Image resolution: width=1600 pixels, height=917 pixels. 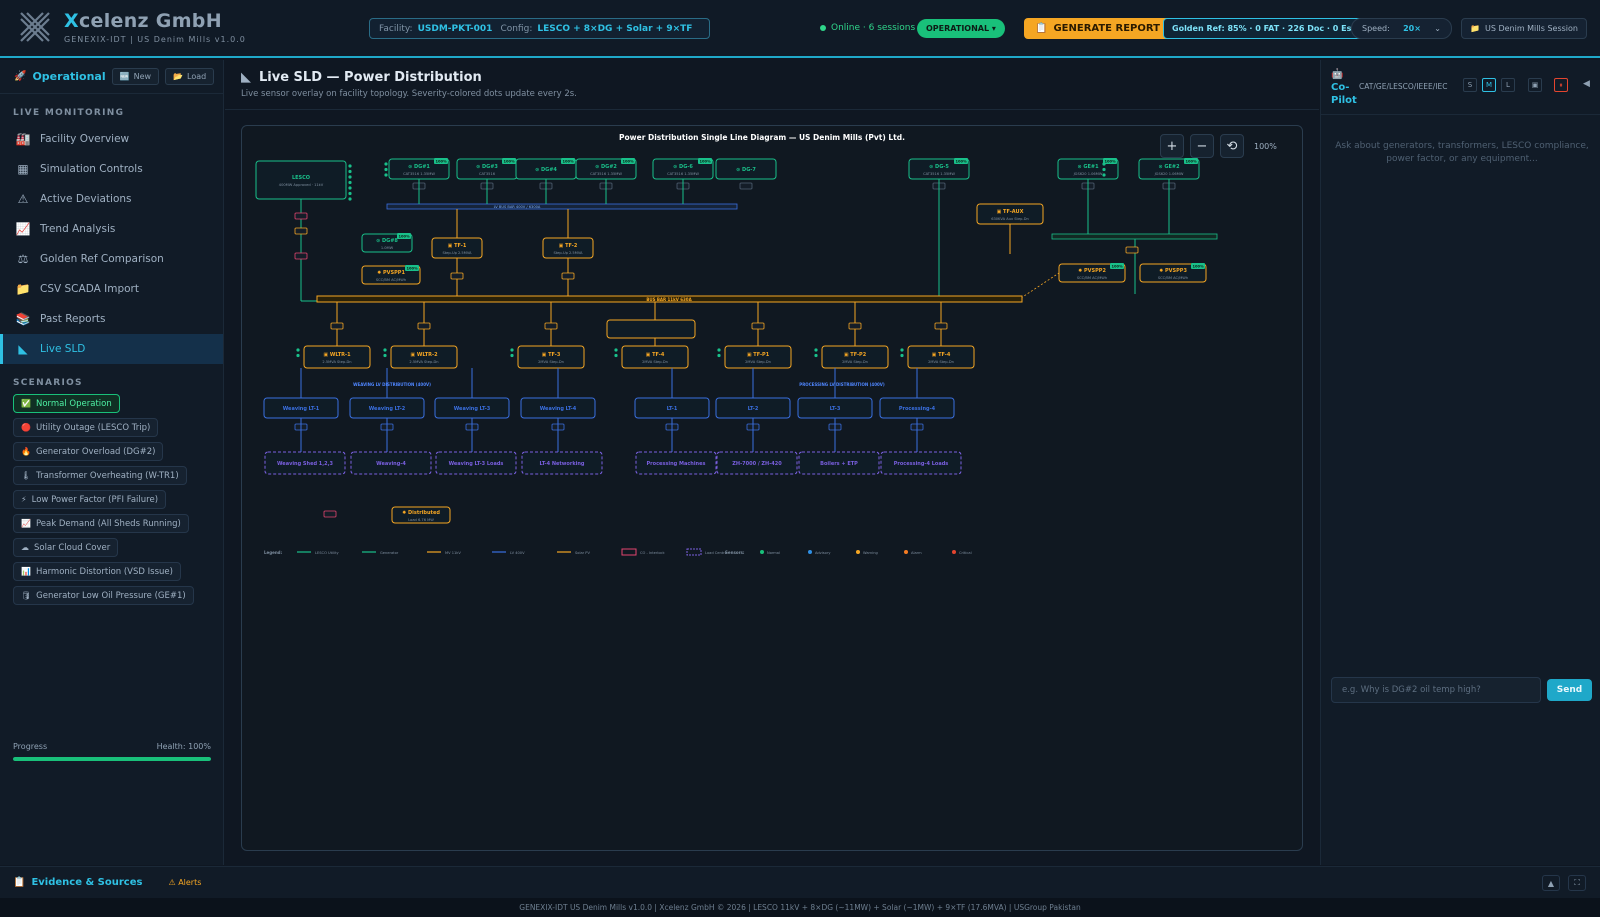 I want to click on session-button: 📁 US Denim Mills Session, so click(x=1524, y=28).